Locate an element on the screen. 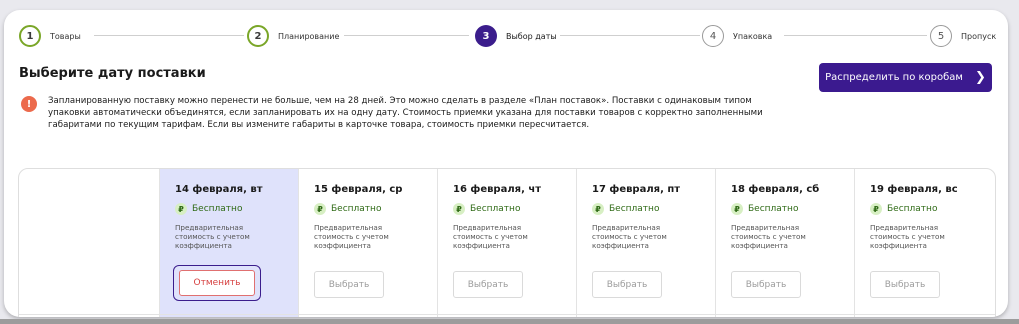 The height and width of the screenshot is (324, 1019). step-number: 1 is located at coordinates (30, 36).